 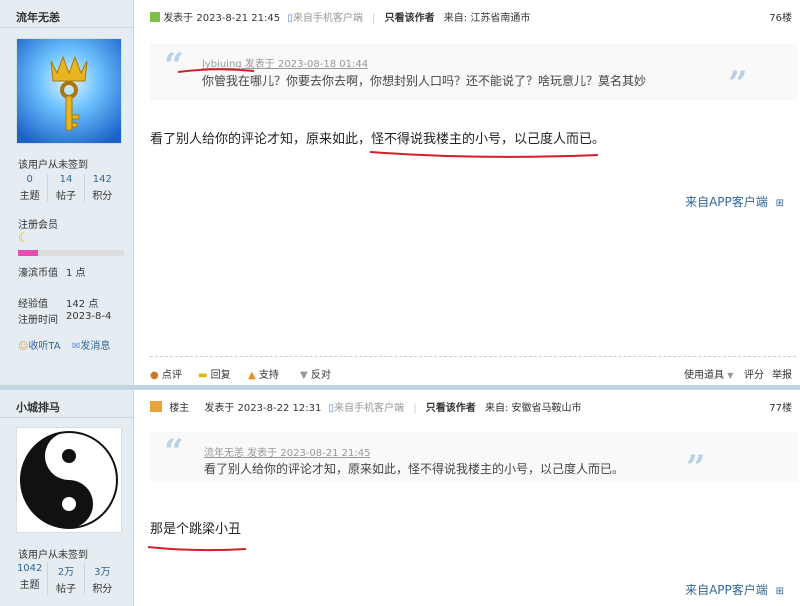 I want to click on online-icon, so click(x=155, y=17).